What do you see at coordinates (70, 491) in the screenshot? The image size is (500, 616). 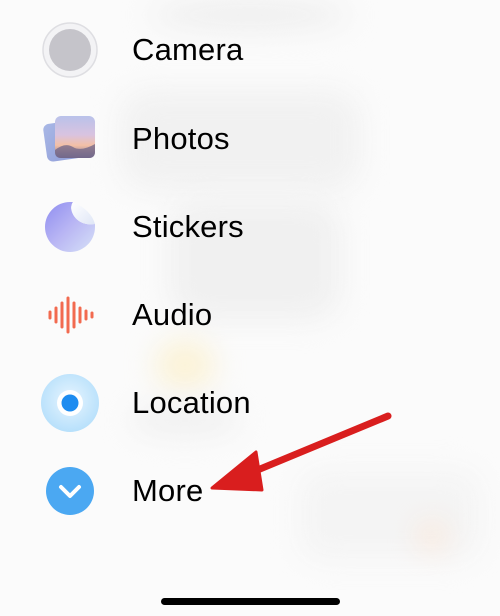 I see `chevron-down-icon` at bounding box center [70, 491].